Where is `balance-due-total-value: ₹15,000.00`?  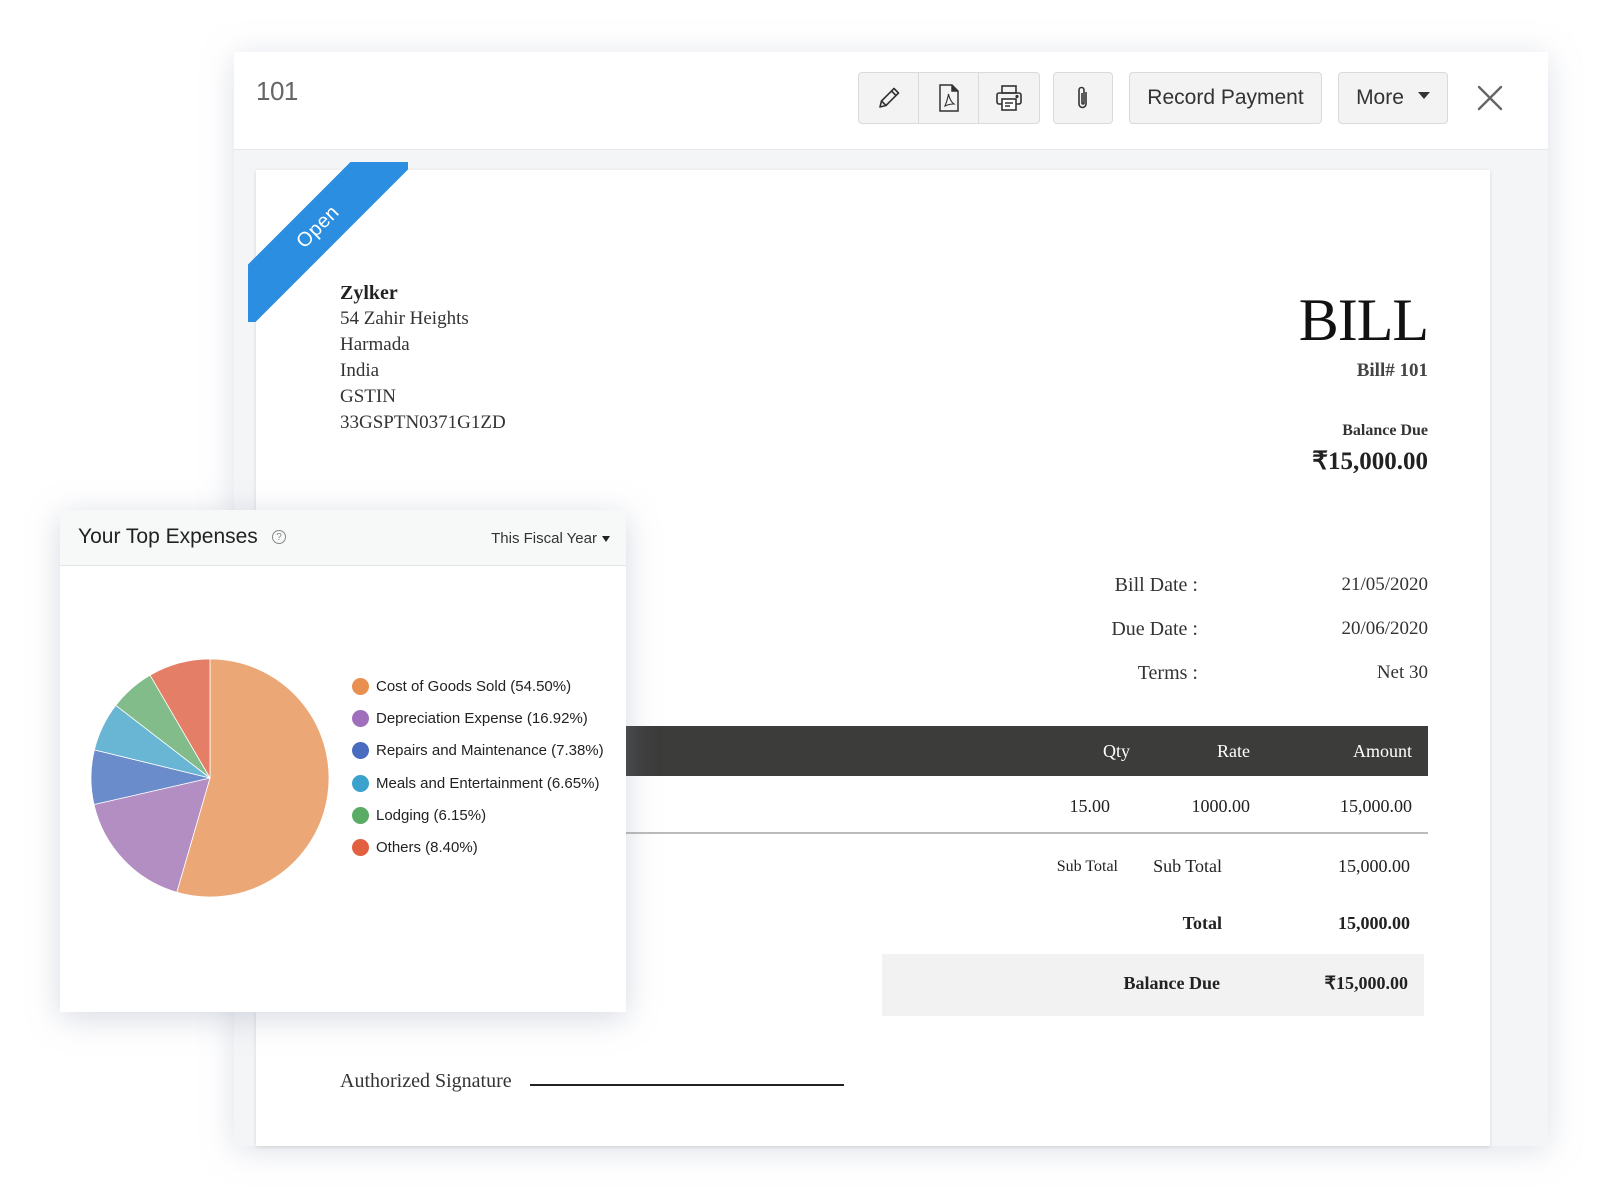
balance-due-total-value: ₹15,000.00 is located at coordinates (1366, 983).